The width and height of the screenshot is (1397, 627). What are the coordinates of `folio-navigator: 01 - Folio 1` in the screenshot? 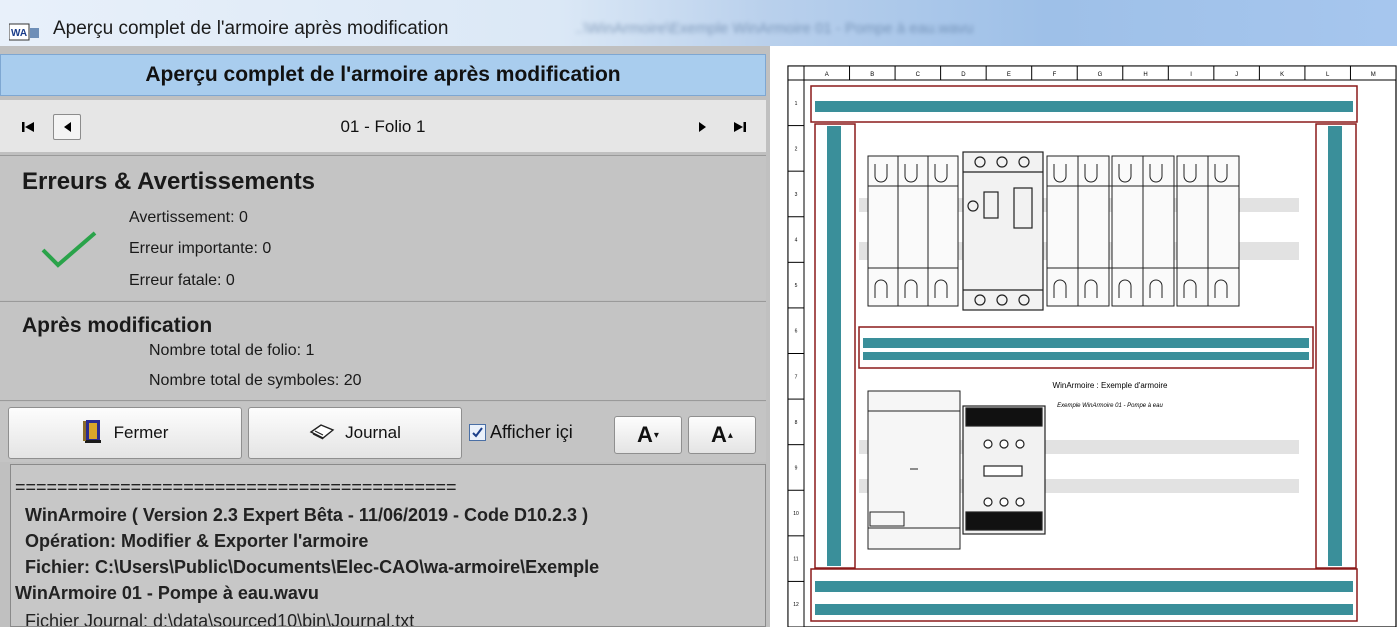 It's located at (383, 126).